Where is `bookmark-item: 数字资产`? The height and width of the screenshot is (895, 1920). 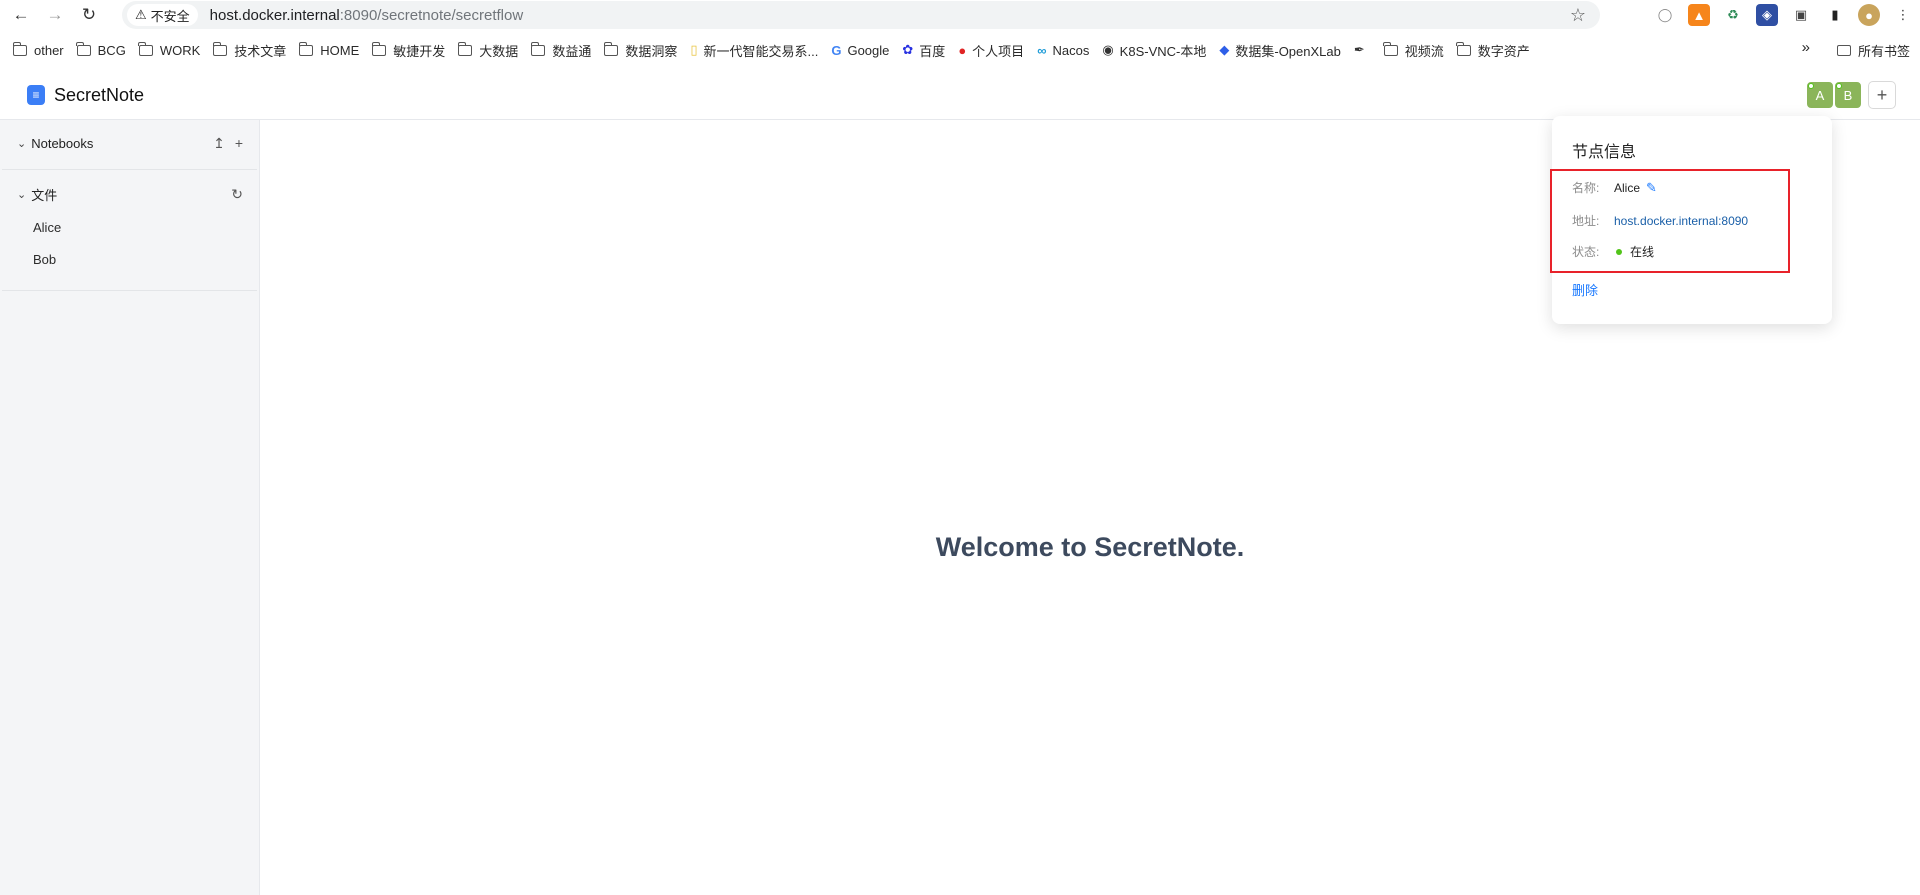
bookmark-item: 数字资产 is located at coordinates (1493, 50).